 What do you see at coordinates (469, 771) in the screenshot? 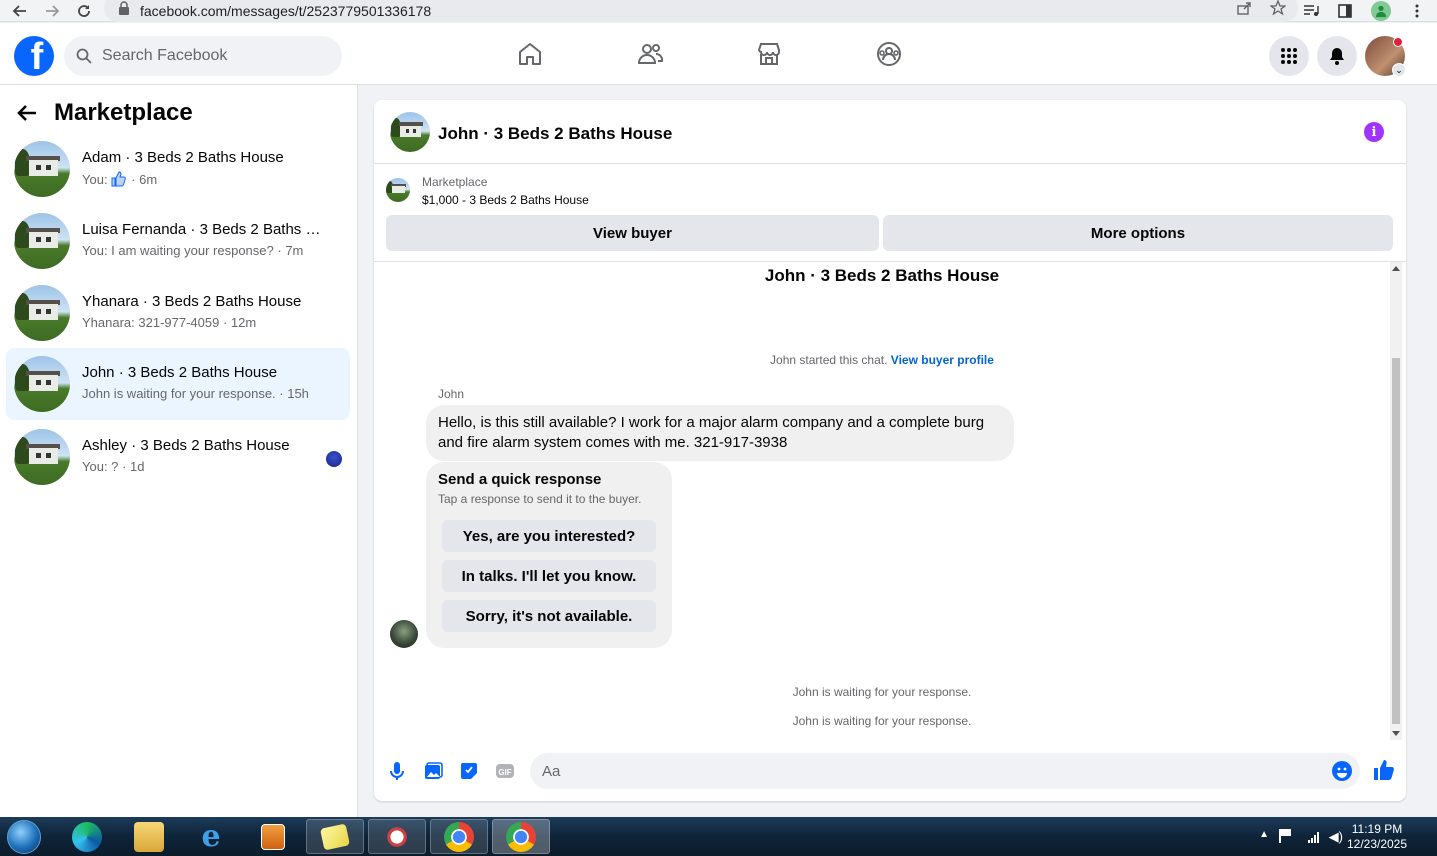
I see `sticker-icon` at bounding box center [469, 771].